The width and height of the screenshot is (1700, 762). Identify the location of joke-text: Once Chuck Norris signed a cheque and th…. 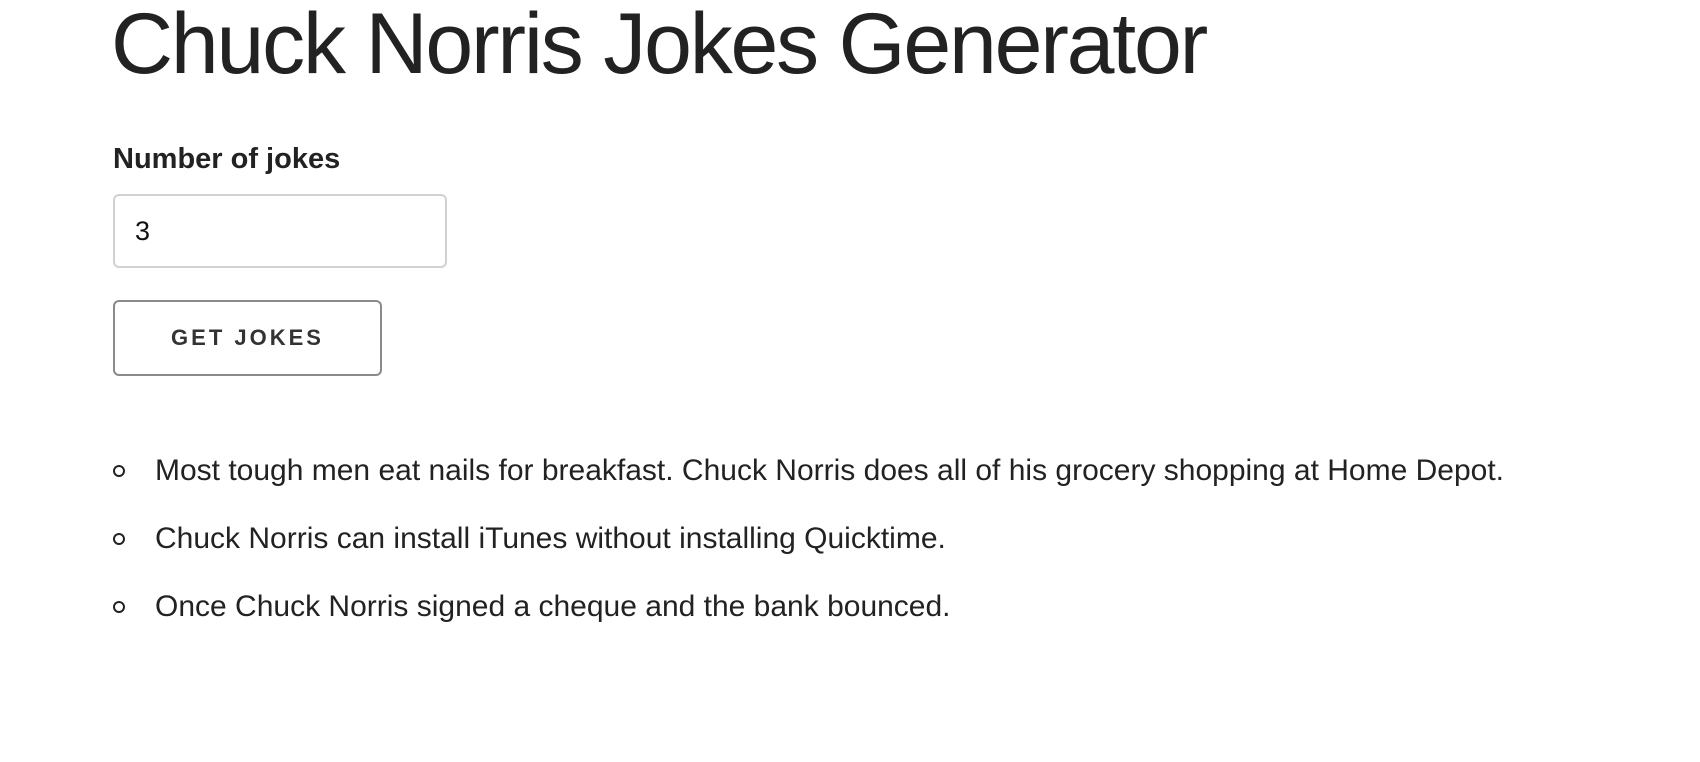
(553, 606).